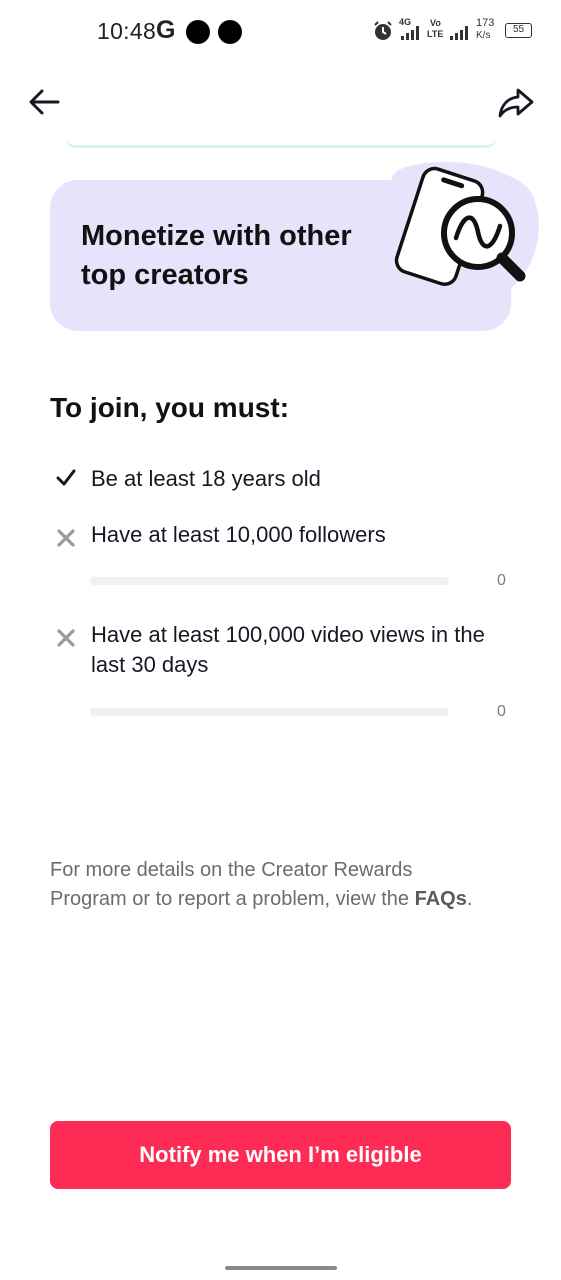  Describe the element at coordinates (127, 31) in the screenshot. I see `status-time: 10:48` at that location.